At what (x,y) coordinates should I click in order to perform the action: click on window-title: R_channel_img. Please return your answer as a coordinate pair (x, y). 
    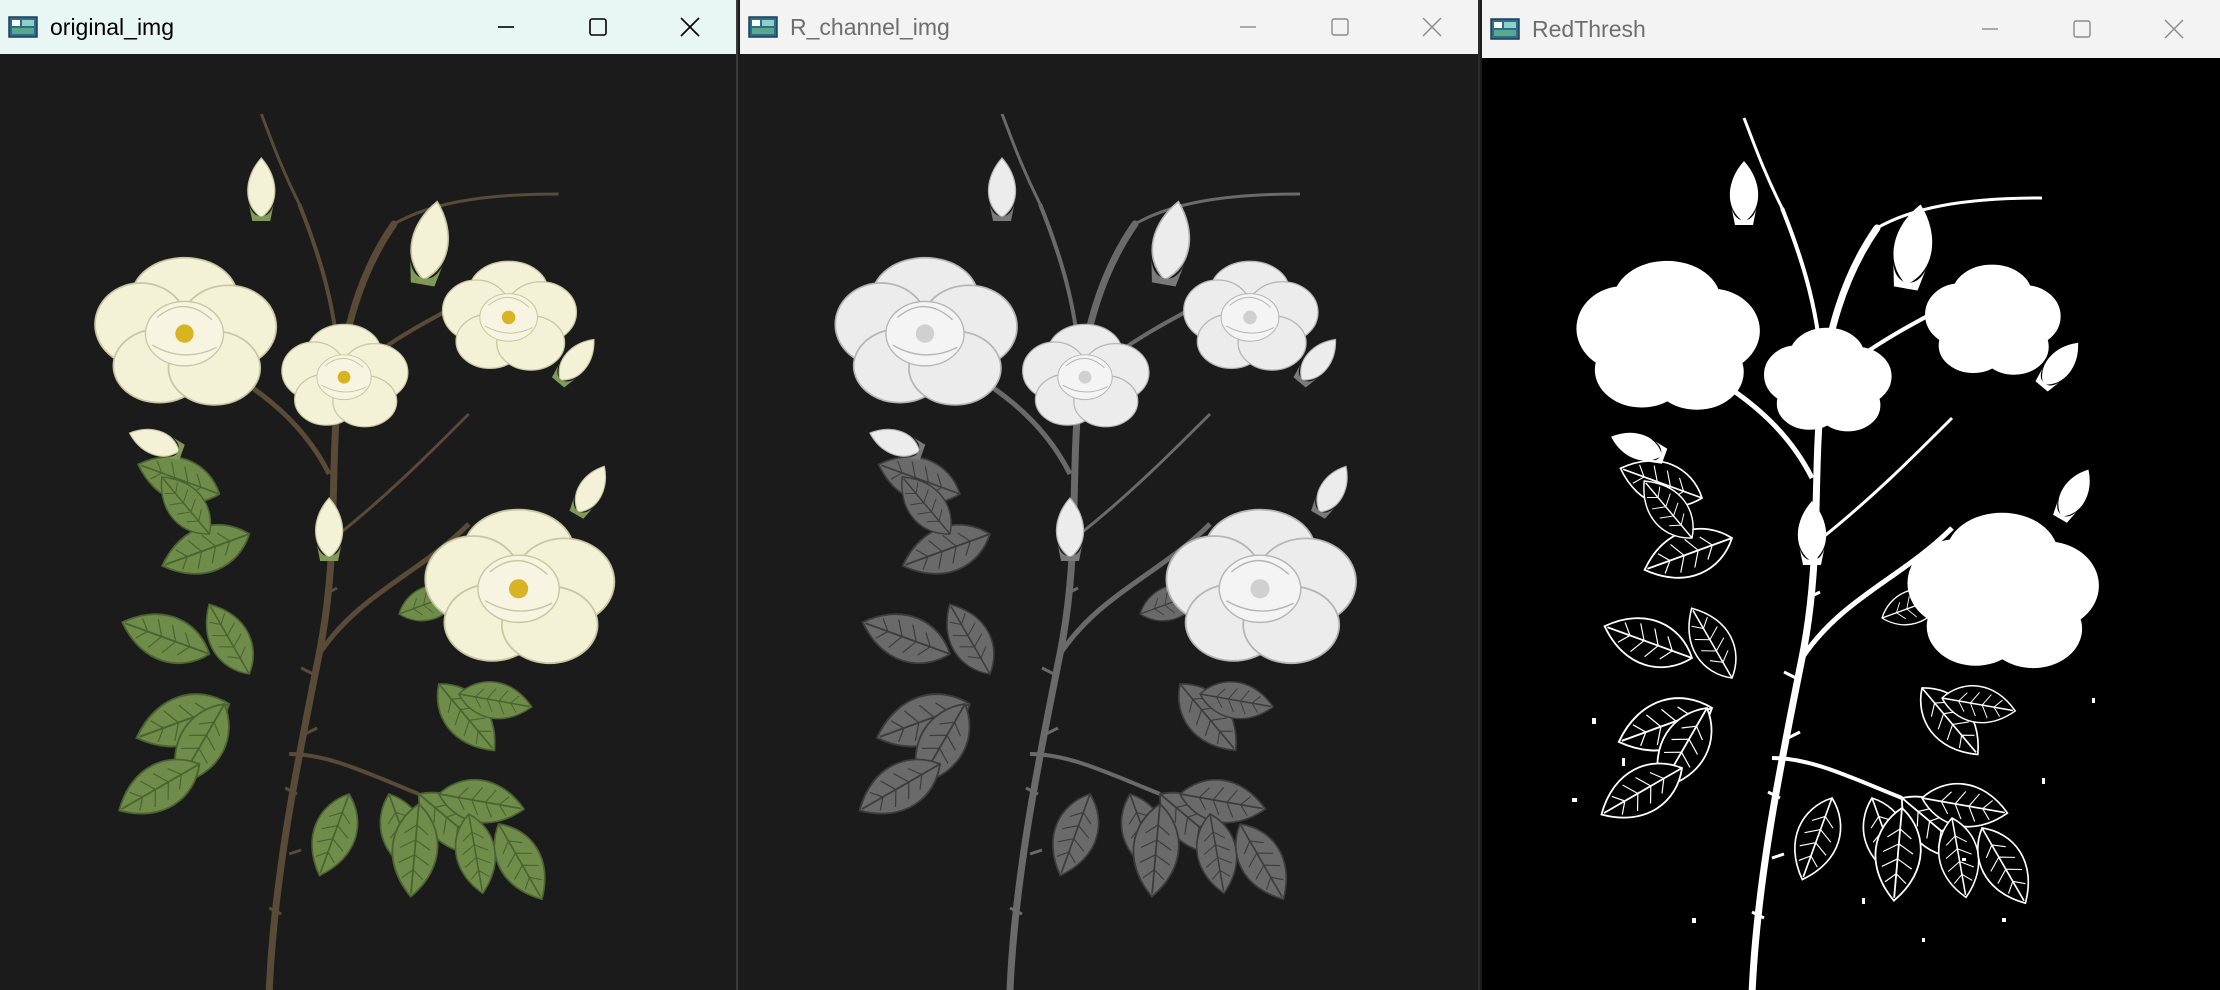
    Looking at the image, I should click on (870, 26).